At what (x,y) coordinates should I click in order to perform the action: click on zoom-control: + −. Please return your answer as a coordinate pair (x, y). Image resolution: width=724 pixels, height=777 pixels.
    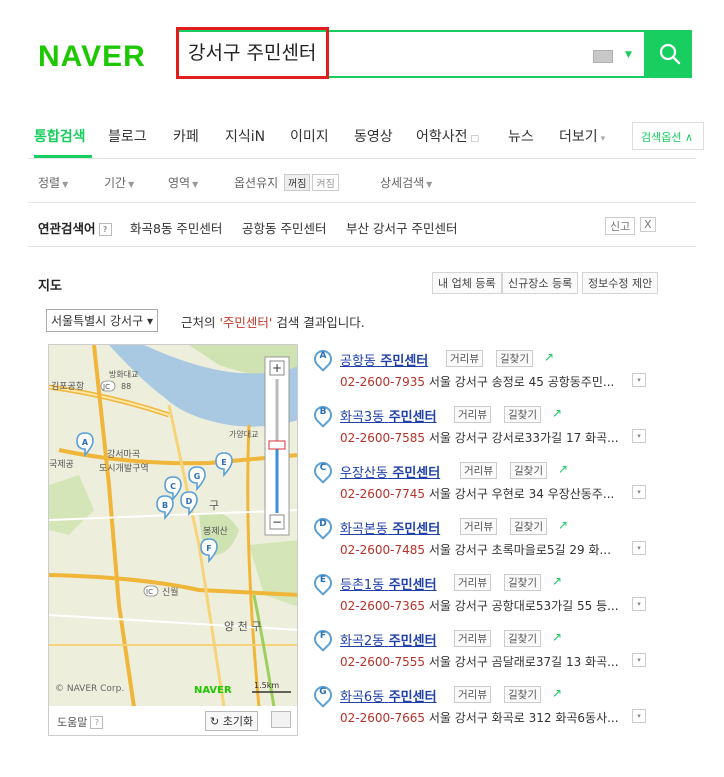
    Looking at the image, I should click on (277, 446).